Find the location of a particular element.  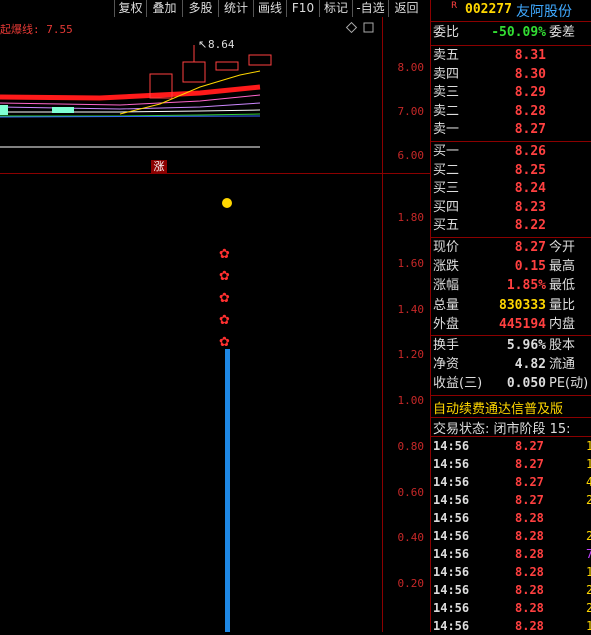

ask-row-label: 卖一 is located at coordinates (446, 130).